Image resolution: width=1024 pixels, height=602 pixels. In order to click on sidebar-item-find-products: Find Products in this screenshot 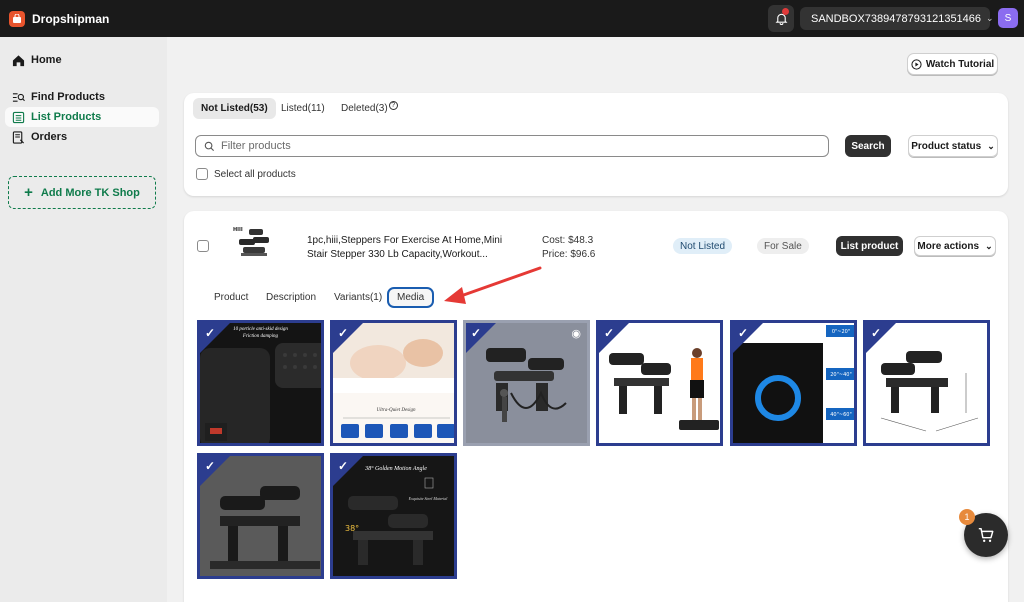, I will do `click(82, 97)`.